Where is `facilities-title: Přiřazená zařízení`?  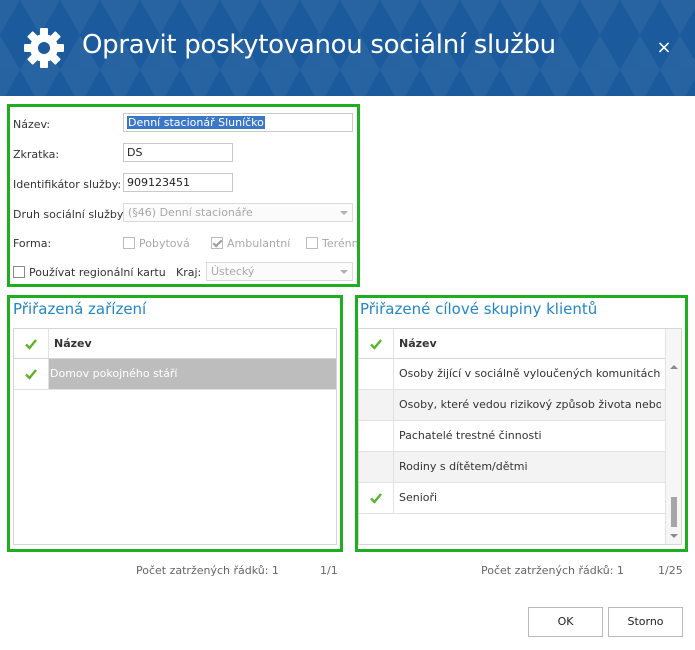 facilities-title: Přiřazená zařízení is located at coordinates (80, 309).